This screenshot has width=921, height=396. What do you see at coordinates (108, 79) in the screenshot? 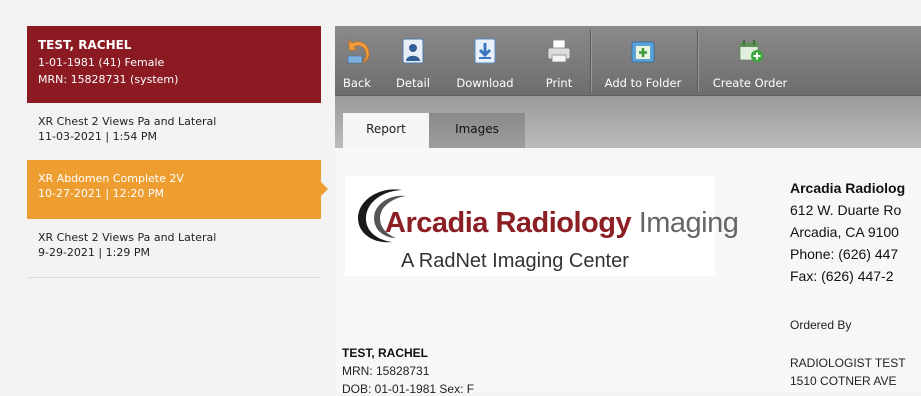
I see `patient-mrn: MRN: 15828731 (system)` at bounding box center [108, 79].